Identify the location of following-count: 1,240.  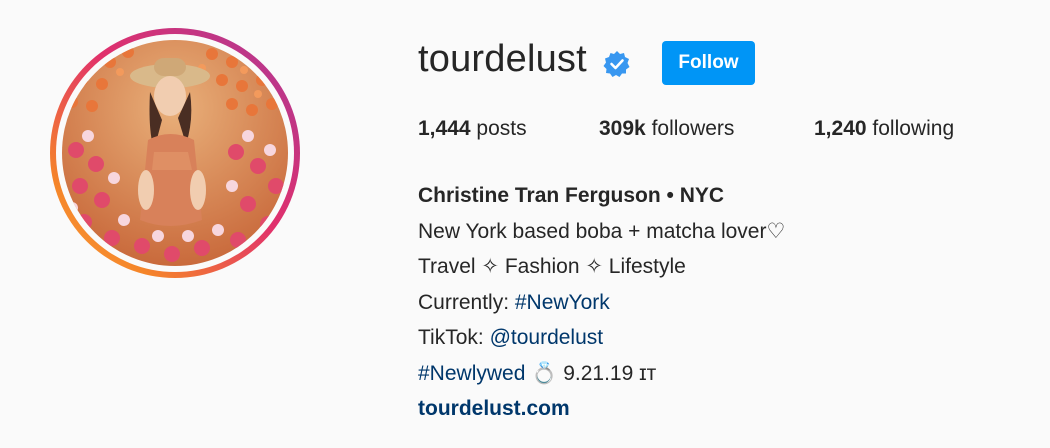
(840, 128).